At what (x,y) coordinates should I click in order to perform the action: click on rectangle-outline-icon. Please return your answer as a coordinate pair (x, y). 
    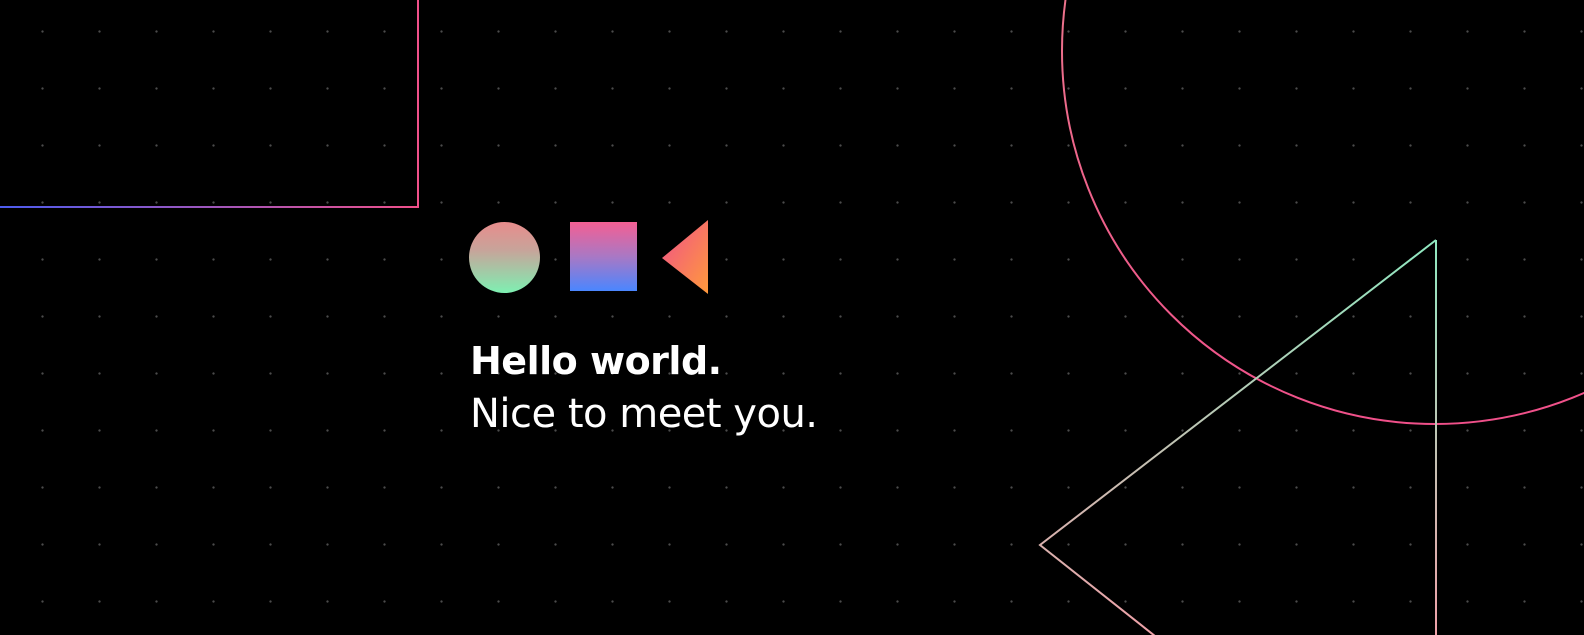
    Looking at the image, I should click on (209, 104).